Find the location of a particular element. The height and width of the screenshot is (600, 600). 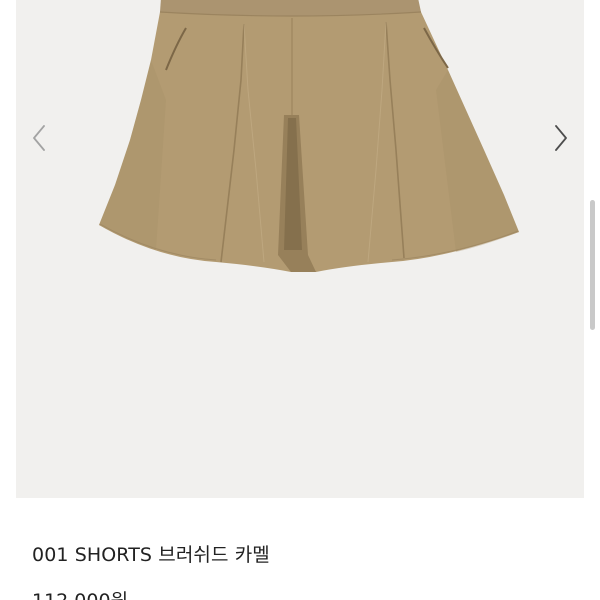

product-name: 001 SHORTS 브러쉬드 카멜 is located at coordinates (151, 555).